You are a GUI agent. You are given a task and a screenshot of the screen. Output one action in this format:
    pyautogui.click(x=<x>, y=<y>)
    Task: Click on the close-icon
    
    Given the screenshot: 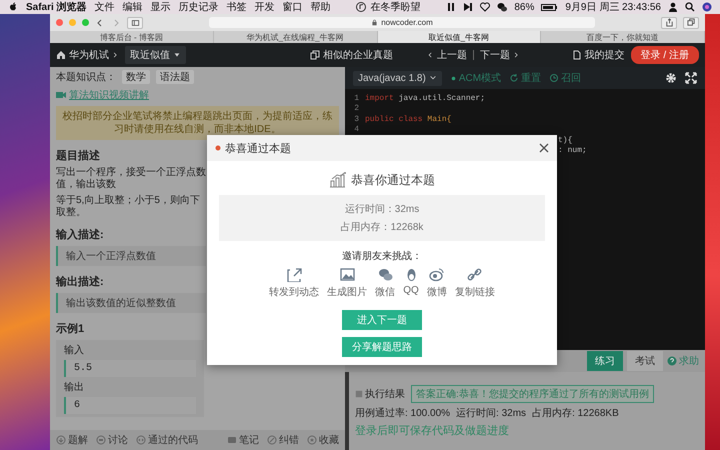 What is the action you would take?
    pyautogui.click(x=544, y=148)
    